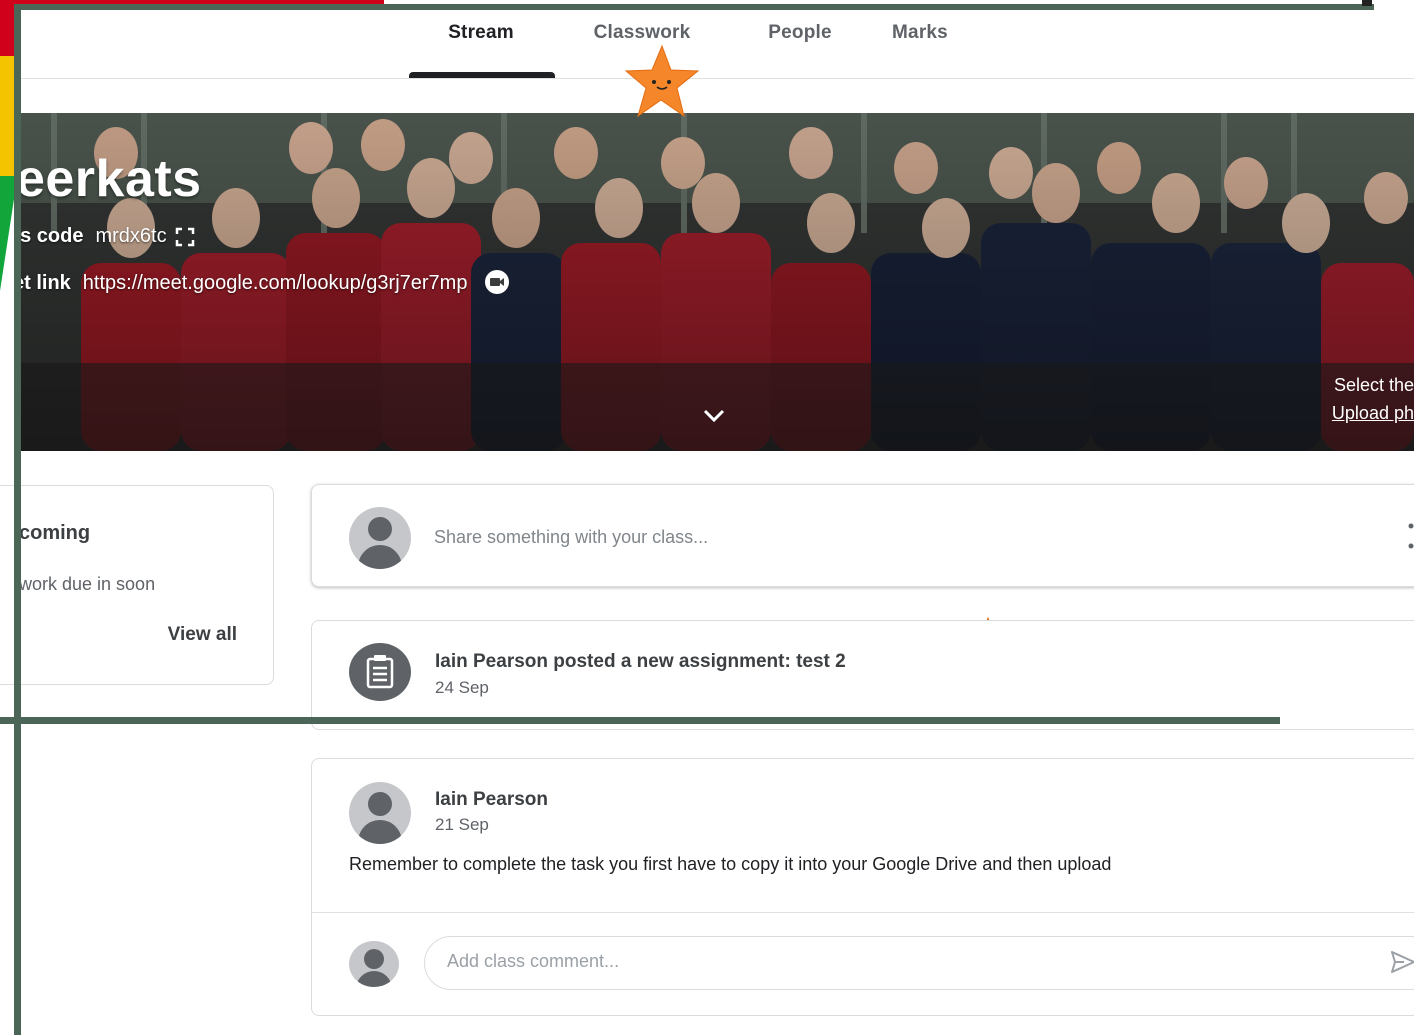 Image resolution: width=1414 pixels, height=1035 pixels. I want to click on upcoming-text: work due in soon, so click(87, 584).